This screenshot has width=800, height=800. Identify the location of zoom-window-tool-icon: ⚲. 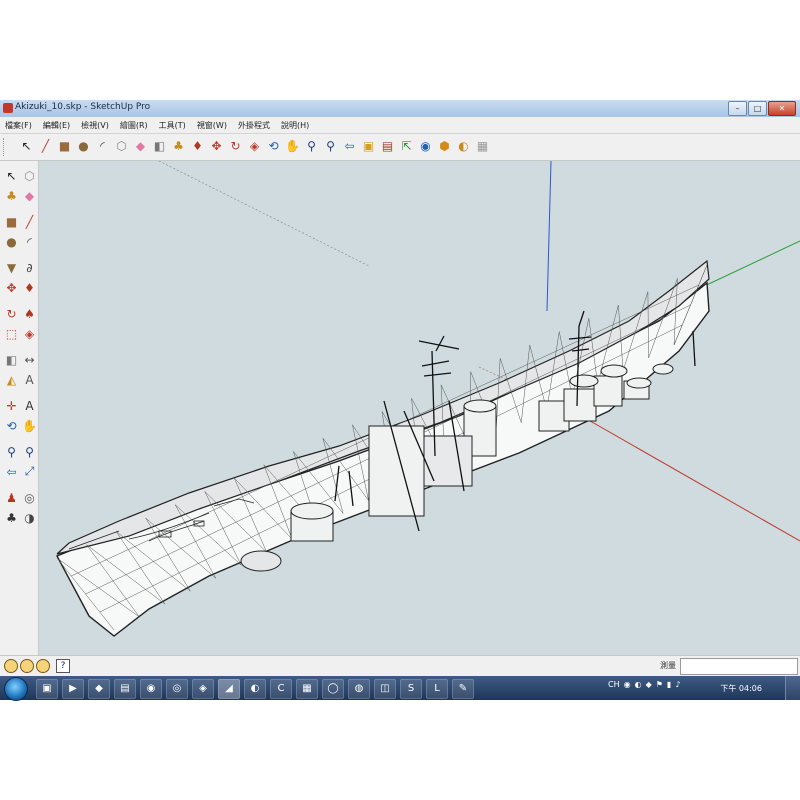
(29, 451).